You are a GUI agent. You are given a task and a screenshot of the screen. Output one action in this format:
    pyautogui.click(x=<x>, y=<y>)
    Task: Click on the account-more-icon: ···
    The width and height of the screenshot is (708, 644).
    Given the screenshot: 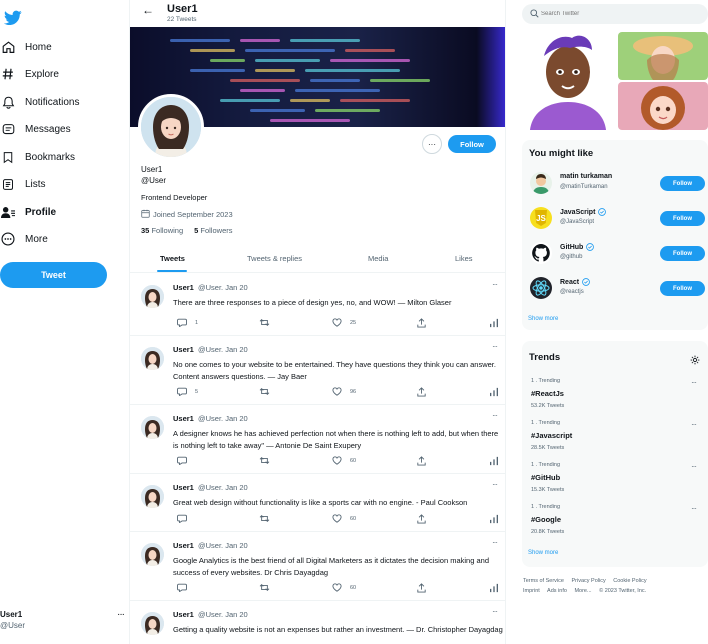 What is the action you would take?
    pyautogui.click(x=121, y=614)
    